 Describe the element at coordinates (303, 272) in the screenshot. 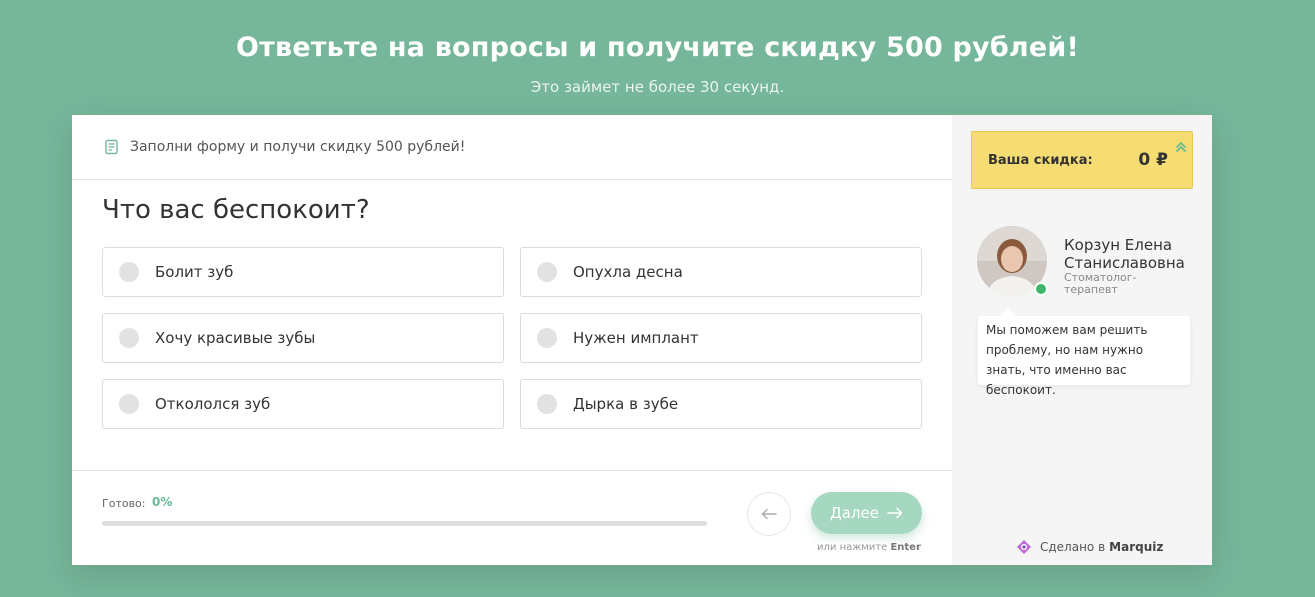

I see `option-1: Болит зуб` at that location.